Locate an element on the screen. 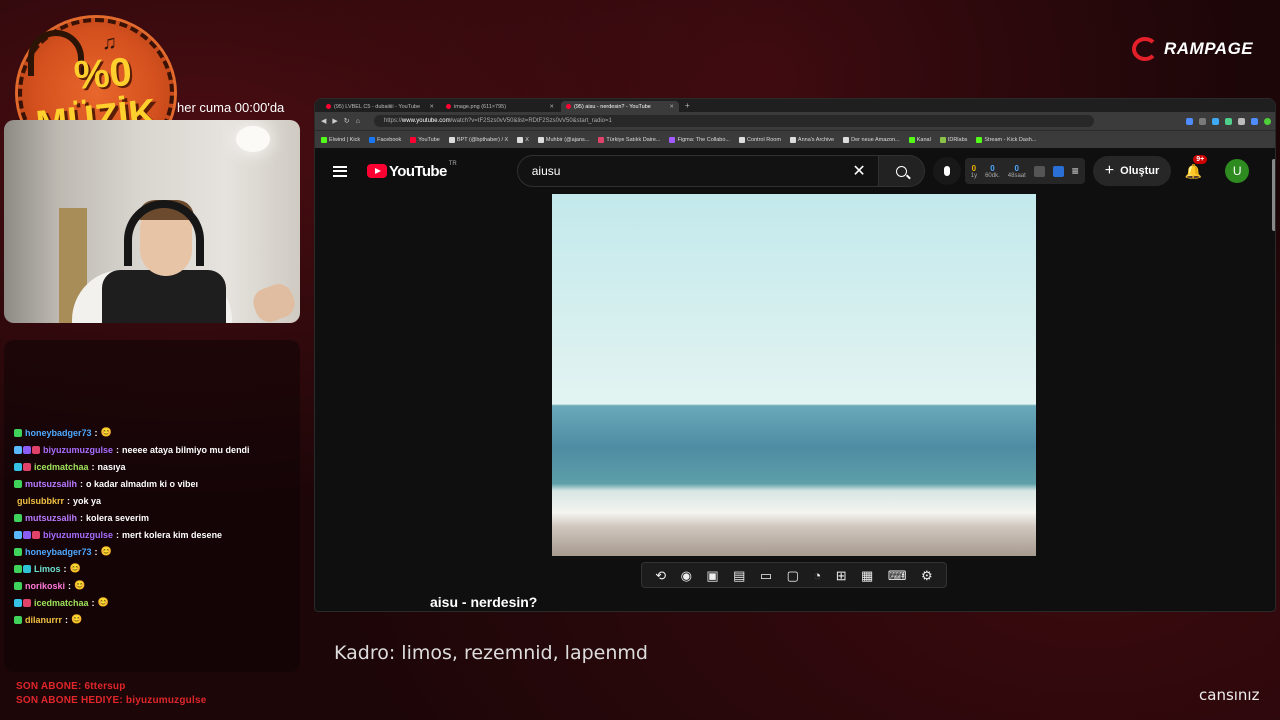  speed-icon: ◔ is located at coordinates (817, 575).